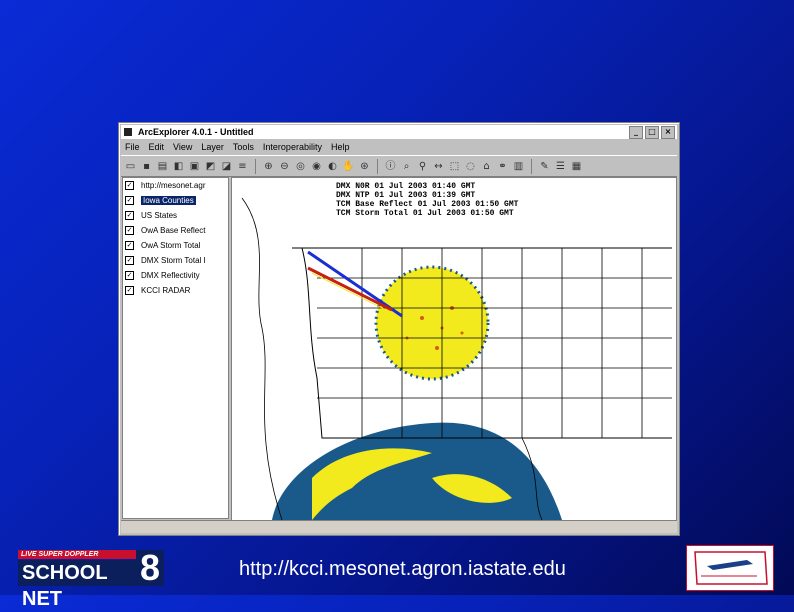 The image size is (794, 612). What do you see at coordinates (406, 166) in the screenshot?
I see `find-icon: ⌕` at bounding box center [406, 166].